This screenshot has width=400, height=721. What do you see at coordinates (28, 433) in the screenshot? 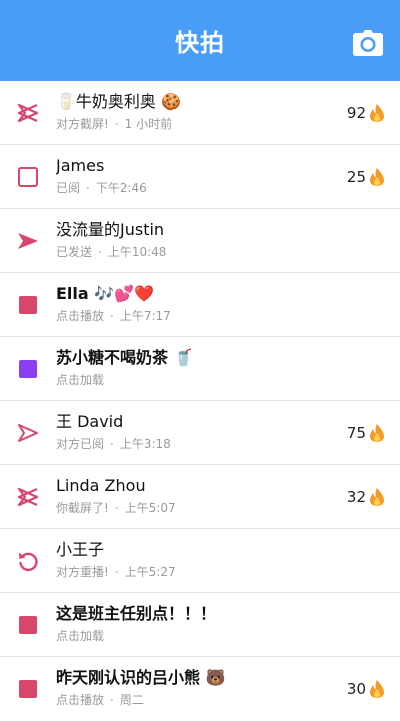
I see `opened-arrow-icon` at bounding box center [28, 433].